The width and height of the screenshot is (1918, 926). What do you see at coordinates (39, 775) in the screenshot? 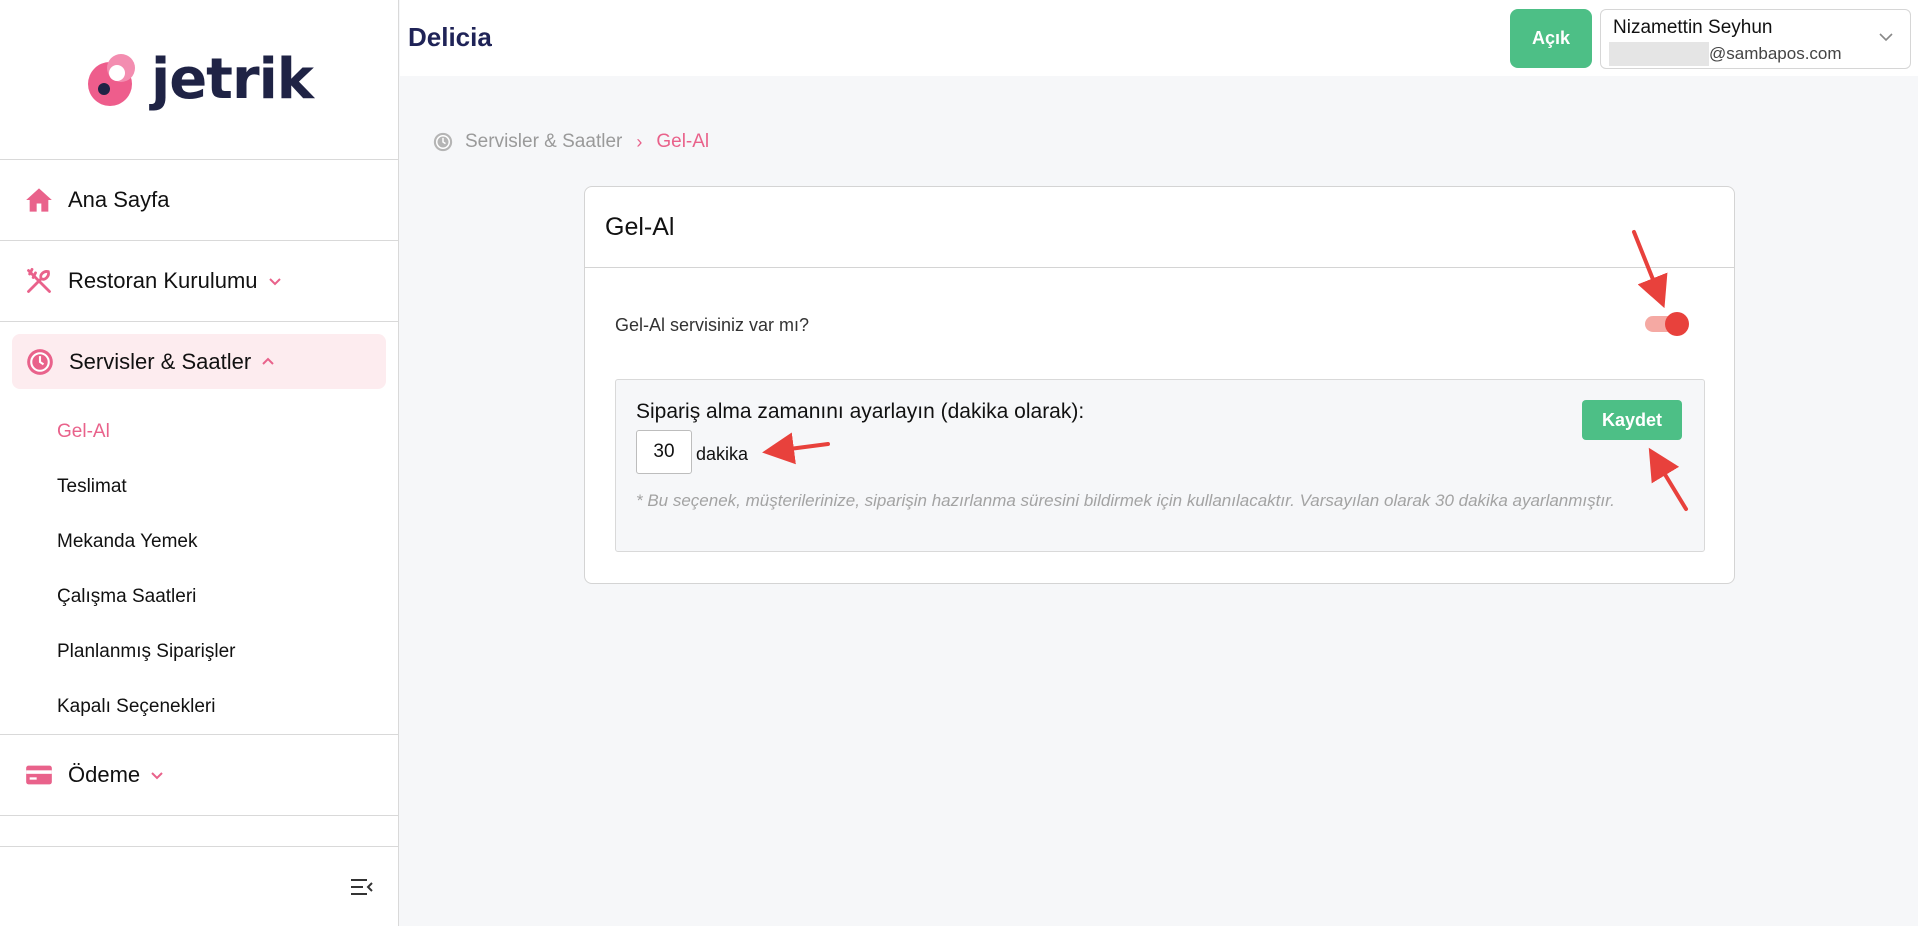
I see `credit-card-icon` at bounding box center [39, 775].